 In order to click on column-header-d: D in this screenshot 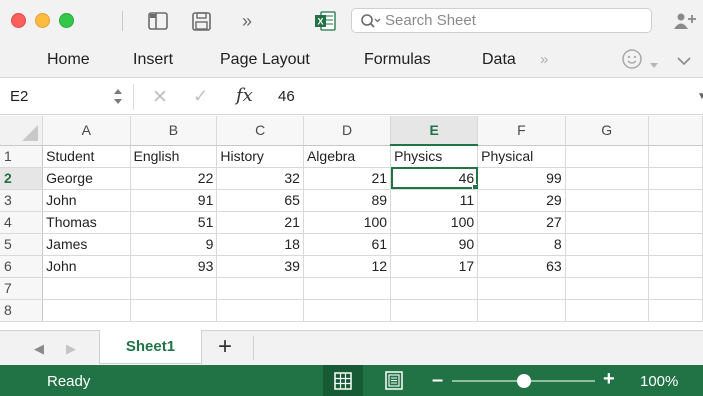, I will do `click(347, 131)`.